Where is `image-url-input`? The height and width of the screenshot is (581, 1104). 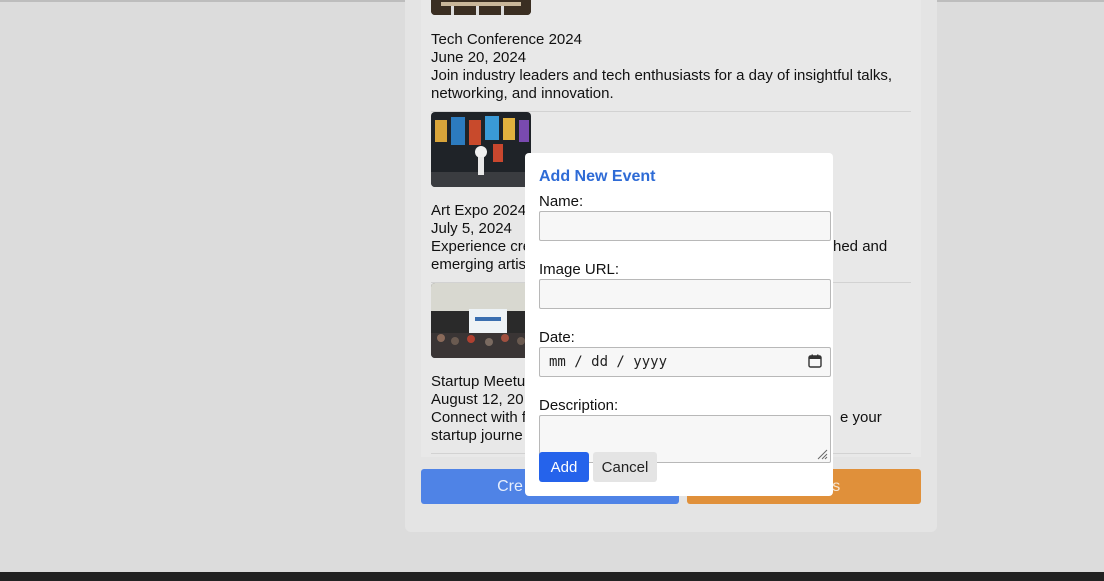
image-url-input is located at coordinates (685, 294).